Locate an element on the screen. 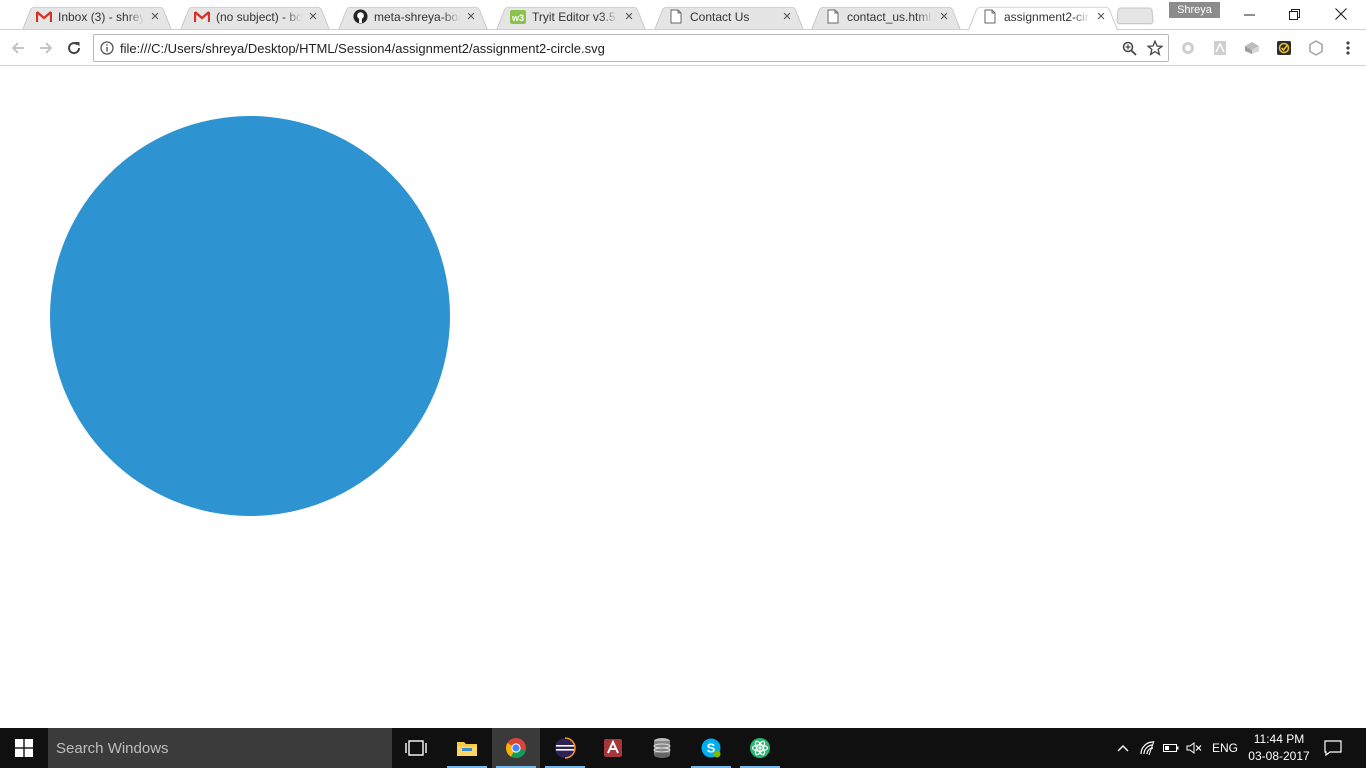  atom-button is located at coordinates (760, 748).